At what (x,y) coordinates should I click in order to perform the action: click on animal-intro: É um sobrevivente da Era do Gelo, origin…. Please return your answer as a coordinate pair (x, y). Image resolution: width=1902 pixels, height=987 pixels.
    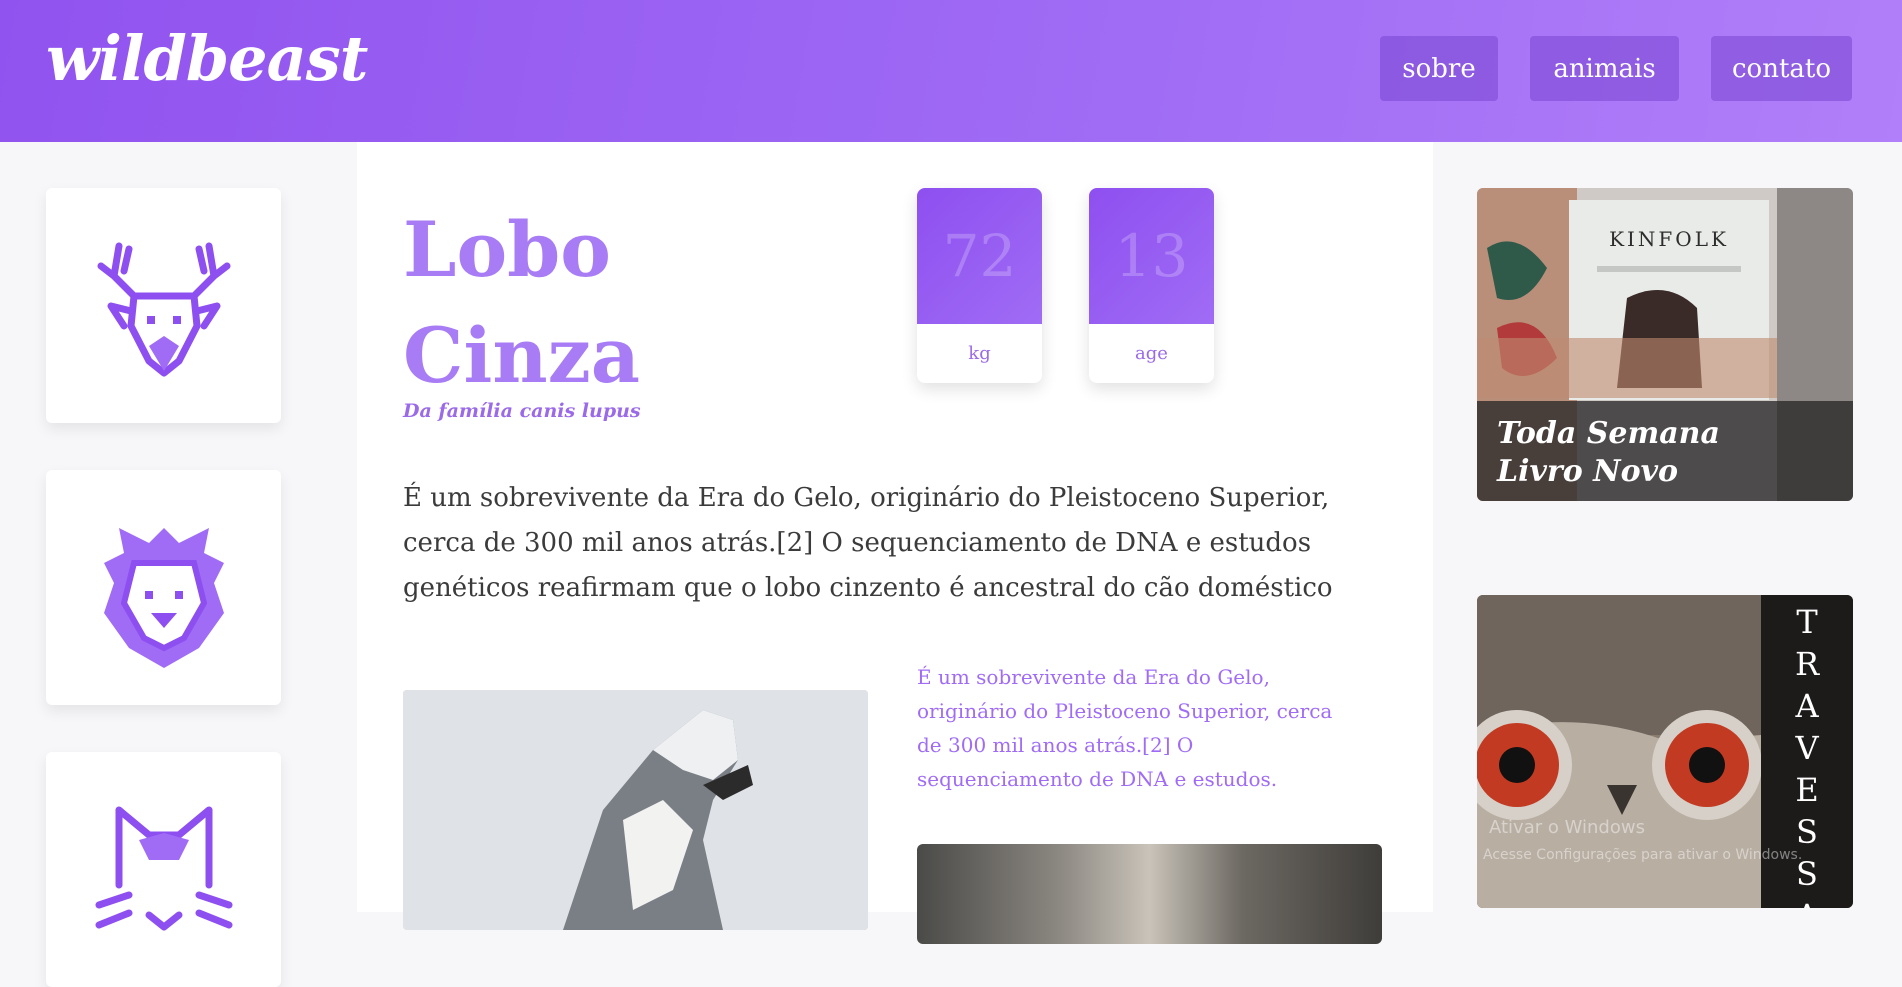
    Looking at the image, I should click on (868, 543).